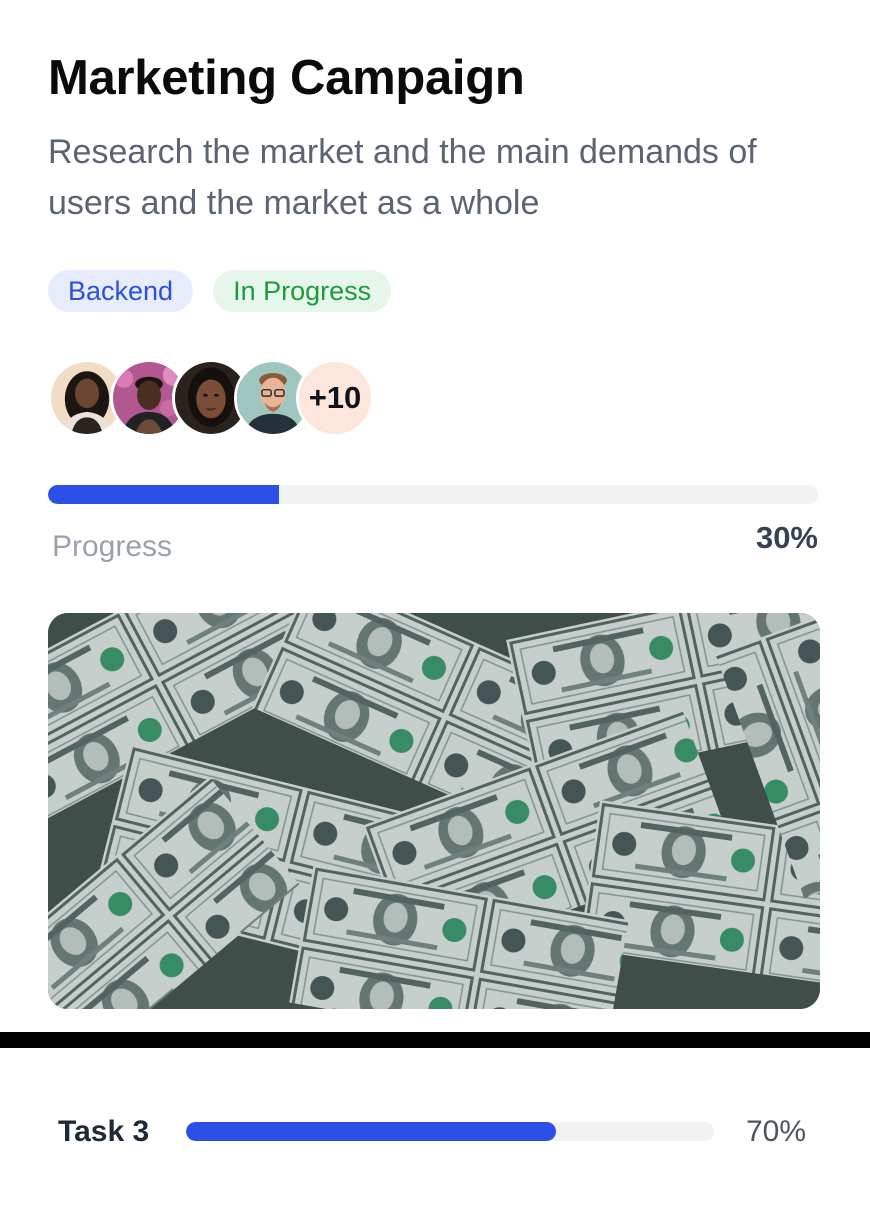  I want to click on status-badge: In Progress, so click(302, 291).